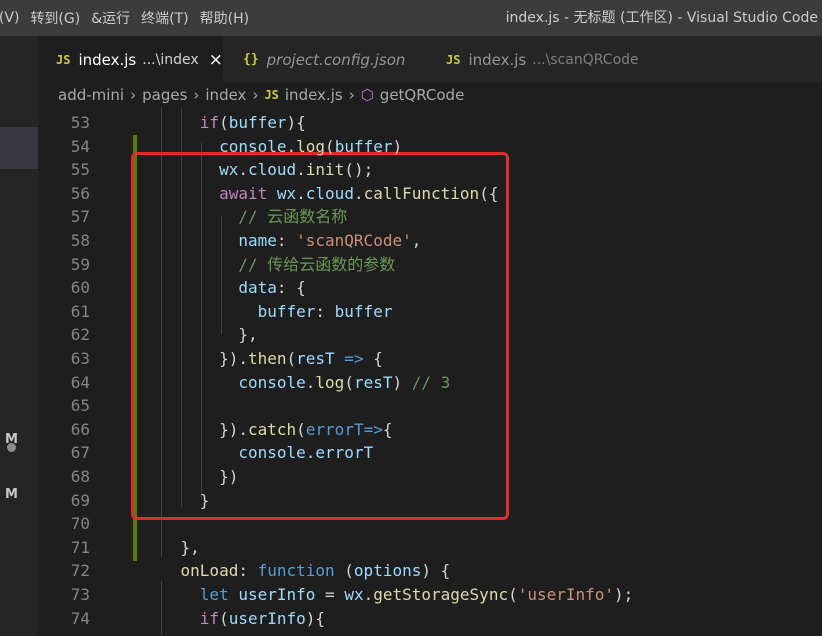 This screenshot has width=822, height=636. I want to click on code-token: ) {, so click(436, 571).